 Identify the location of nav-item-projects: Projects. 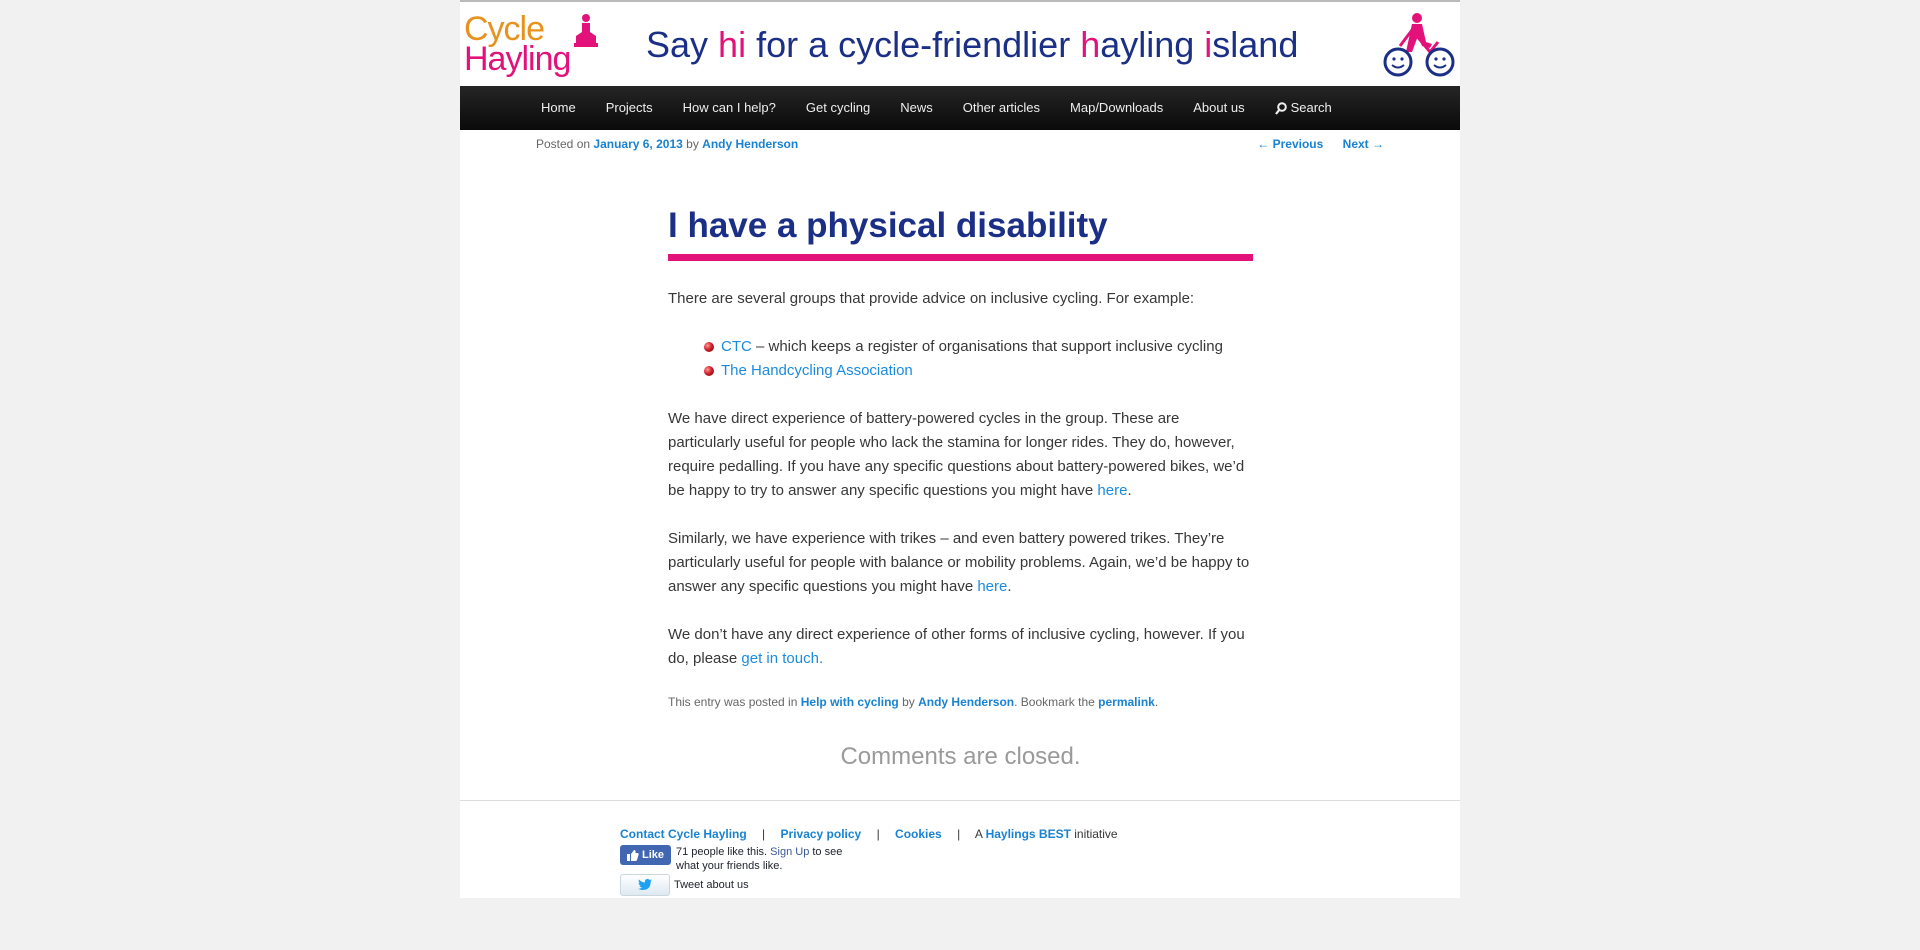
(629, 108).